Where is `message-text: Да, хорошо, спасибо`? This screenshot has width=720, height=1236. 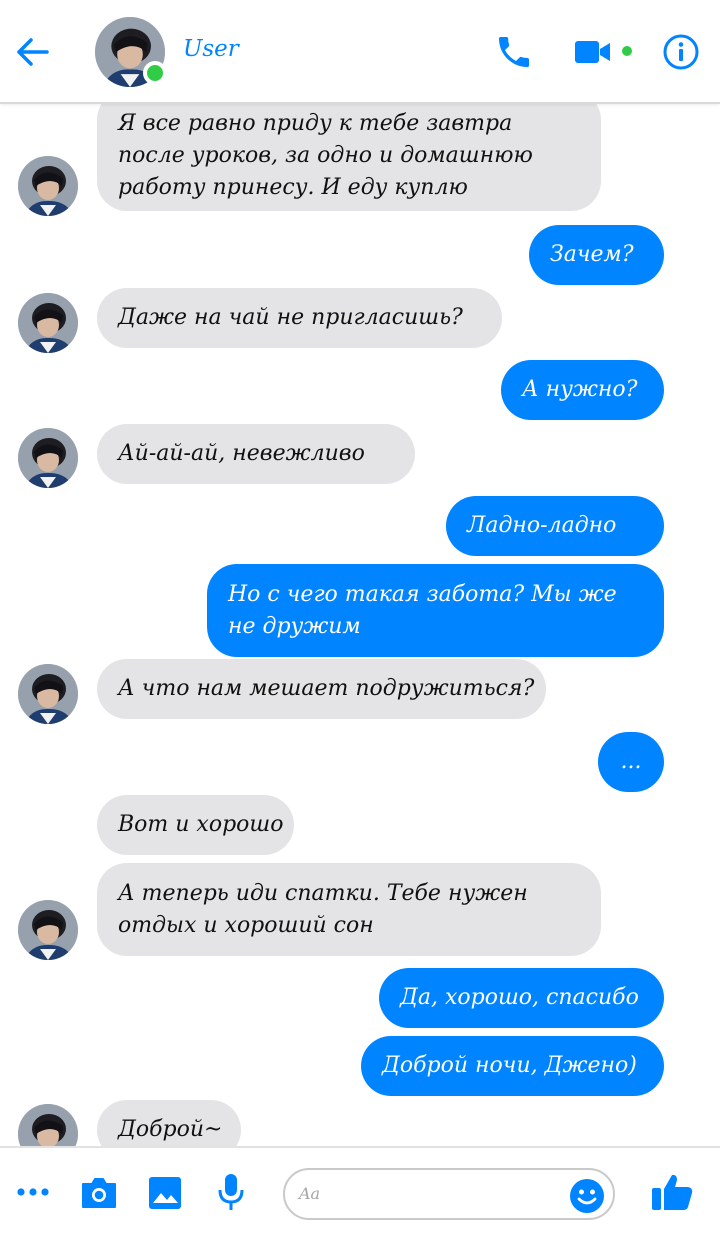 message-text: Да, хорошо, спасибо is located at coordinates (519, 997).